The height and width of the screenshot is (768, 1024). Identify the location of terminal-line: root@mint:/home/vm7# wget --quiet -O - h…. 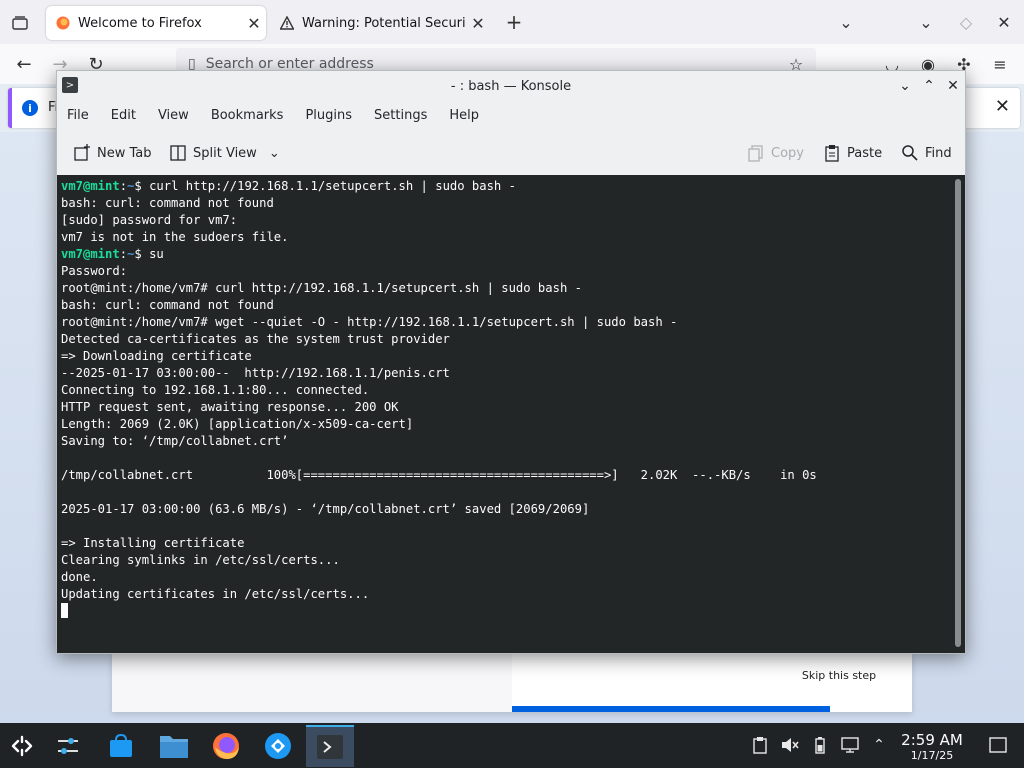
(369, 322).